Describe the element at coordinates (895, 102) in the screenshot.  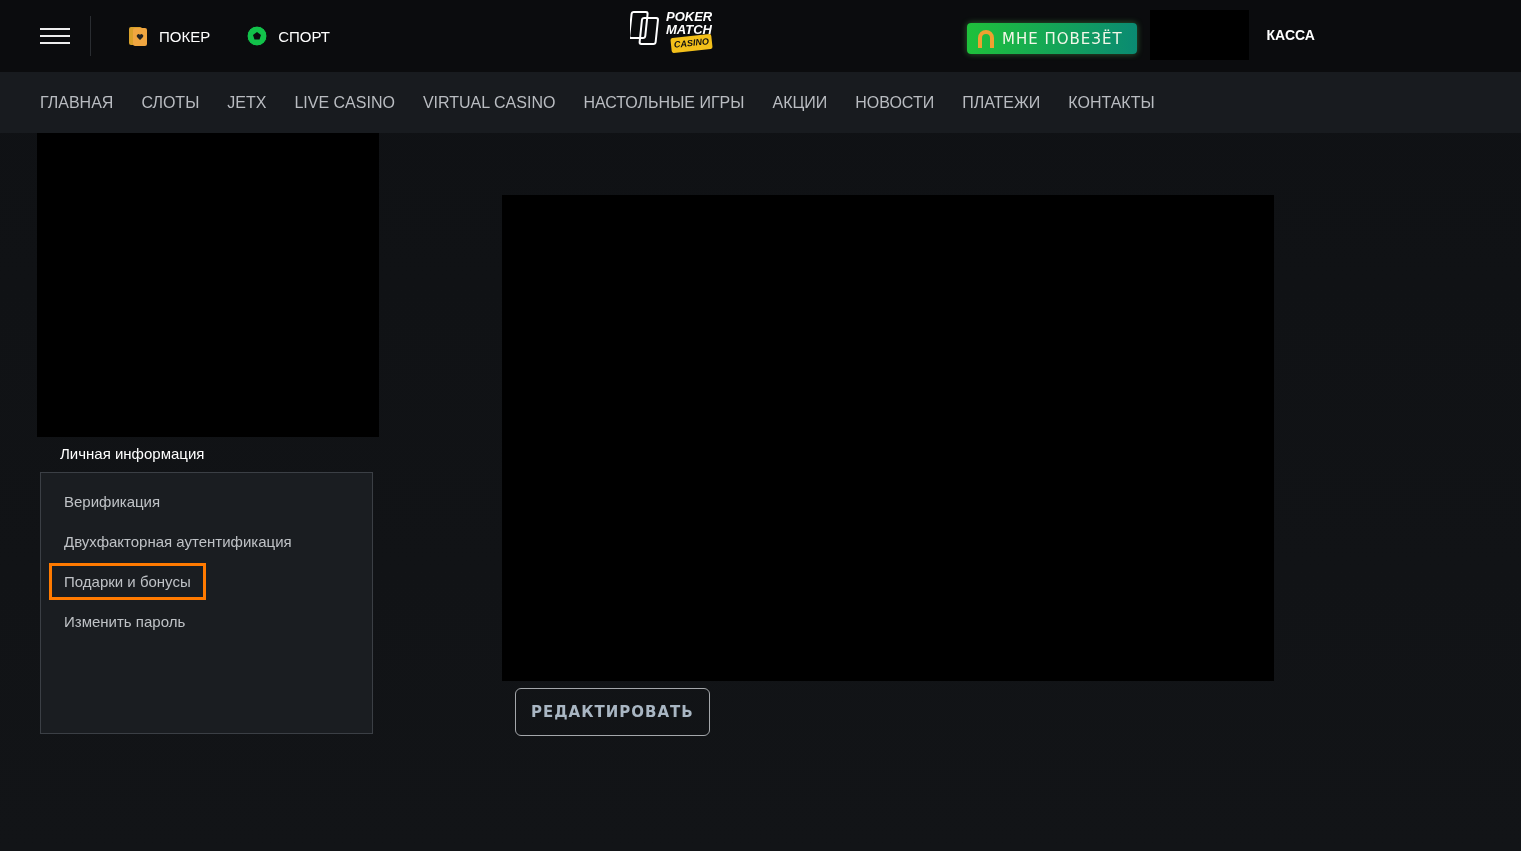
I see `nav-link: НОВОСТИ` at that location.